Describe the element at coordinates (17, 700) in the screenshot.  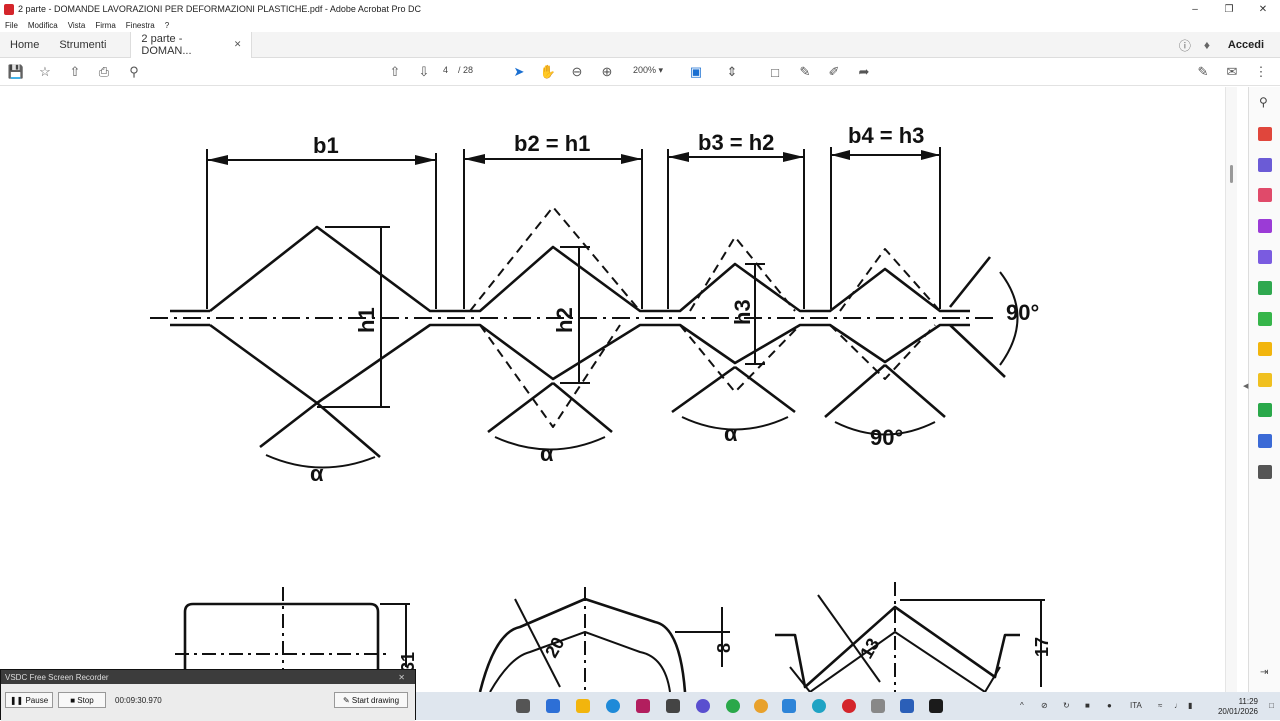
I see `pause-icon: ❚❚` at that location.